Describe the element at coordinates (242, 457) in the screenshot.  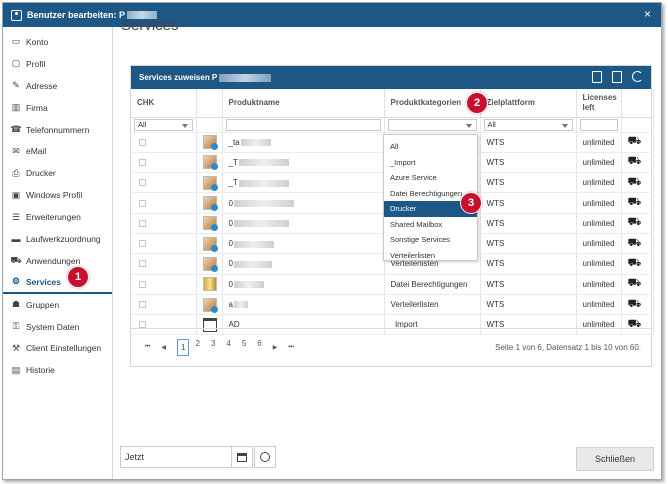
I see `calendar-icon` at that location.